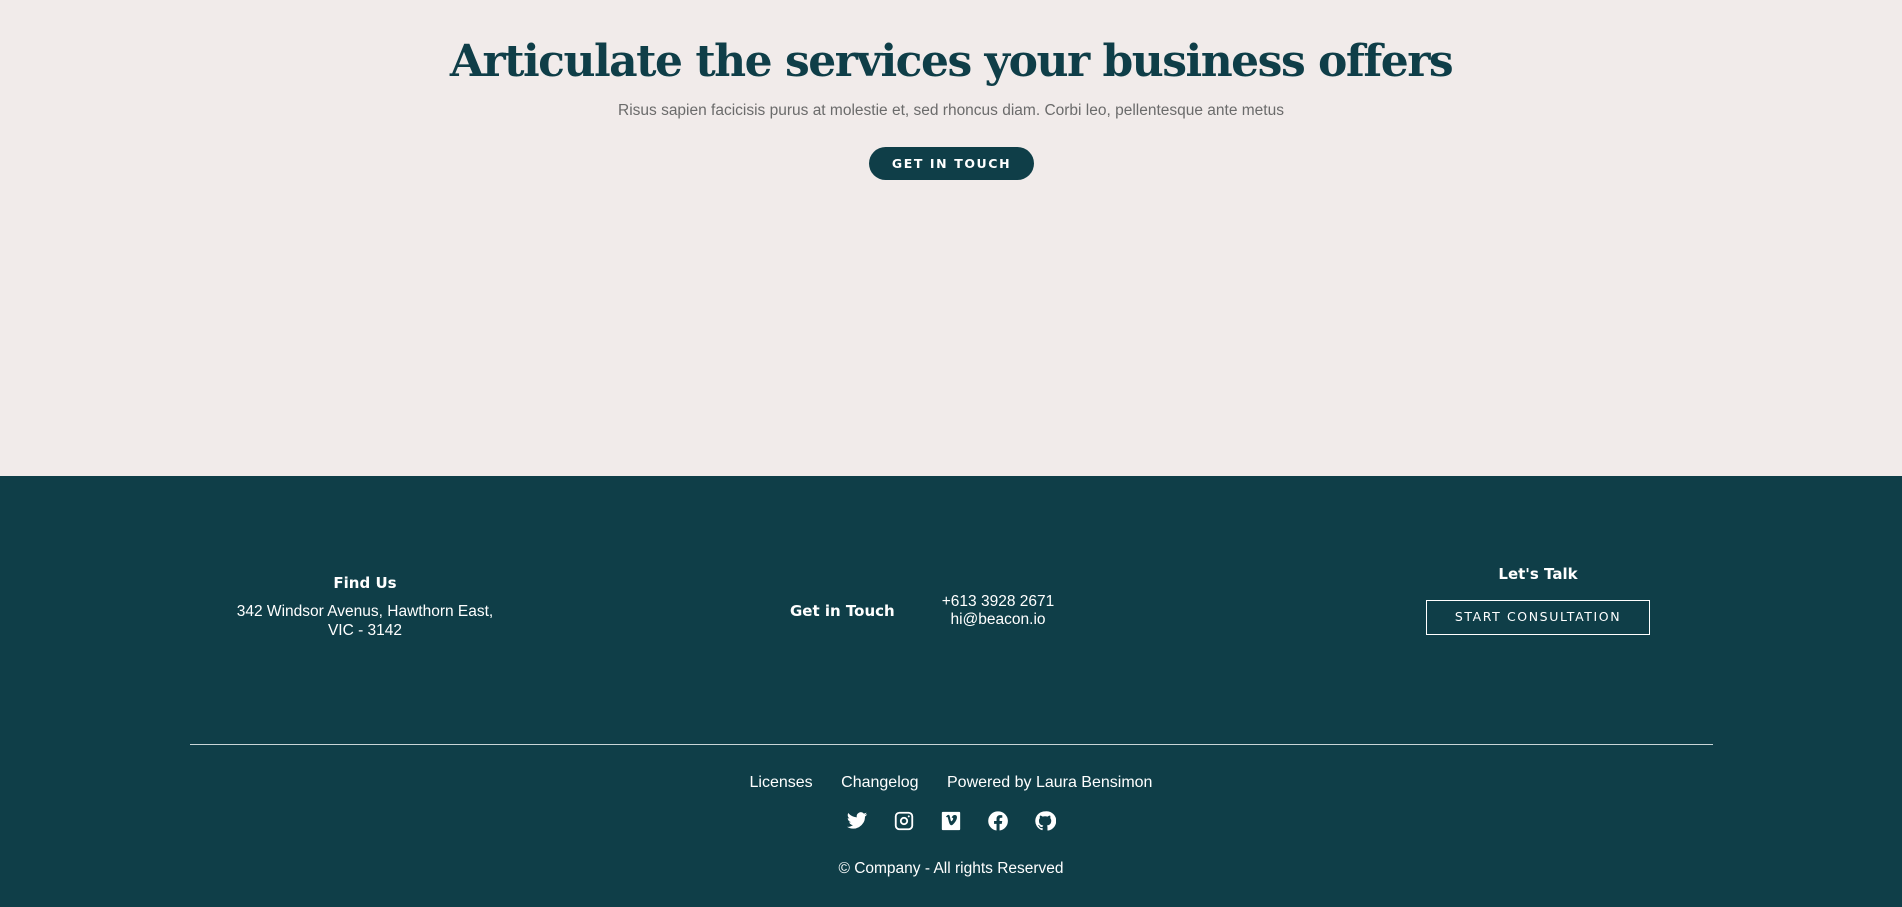  I want to click on footer-divider, so click(951, 744).